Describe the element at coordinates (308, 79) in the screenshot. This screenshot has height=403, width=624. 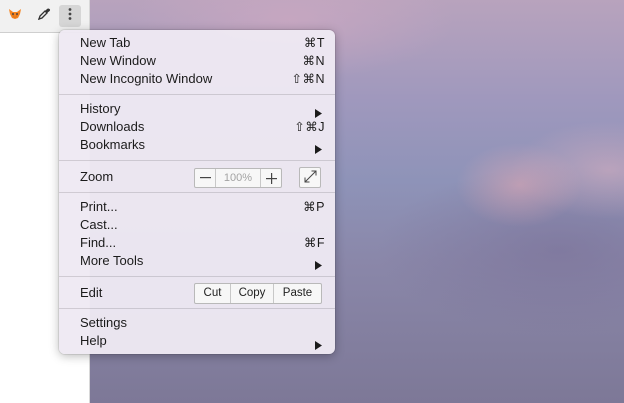
I see `new-incognito-shortcut: ⇧⌘N` at that location.